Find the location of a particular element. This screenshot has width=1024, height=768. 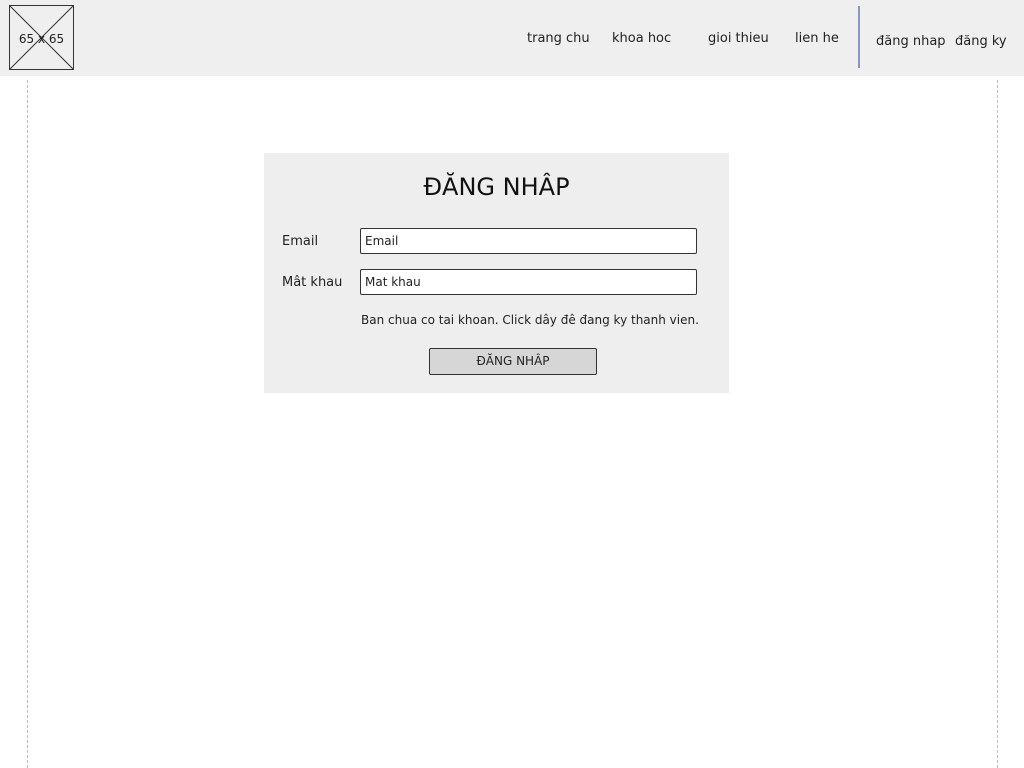

nav-link-home: trang chu is located at coordinates (558, 38).